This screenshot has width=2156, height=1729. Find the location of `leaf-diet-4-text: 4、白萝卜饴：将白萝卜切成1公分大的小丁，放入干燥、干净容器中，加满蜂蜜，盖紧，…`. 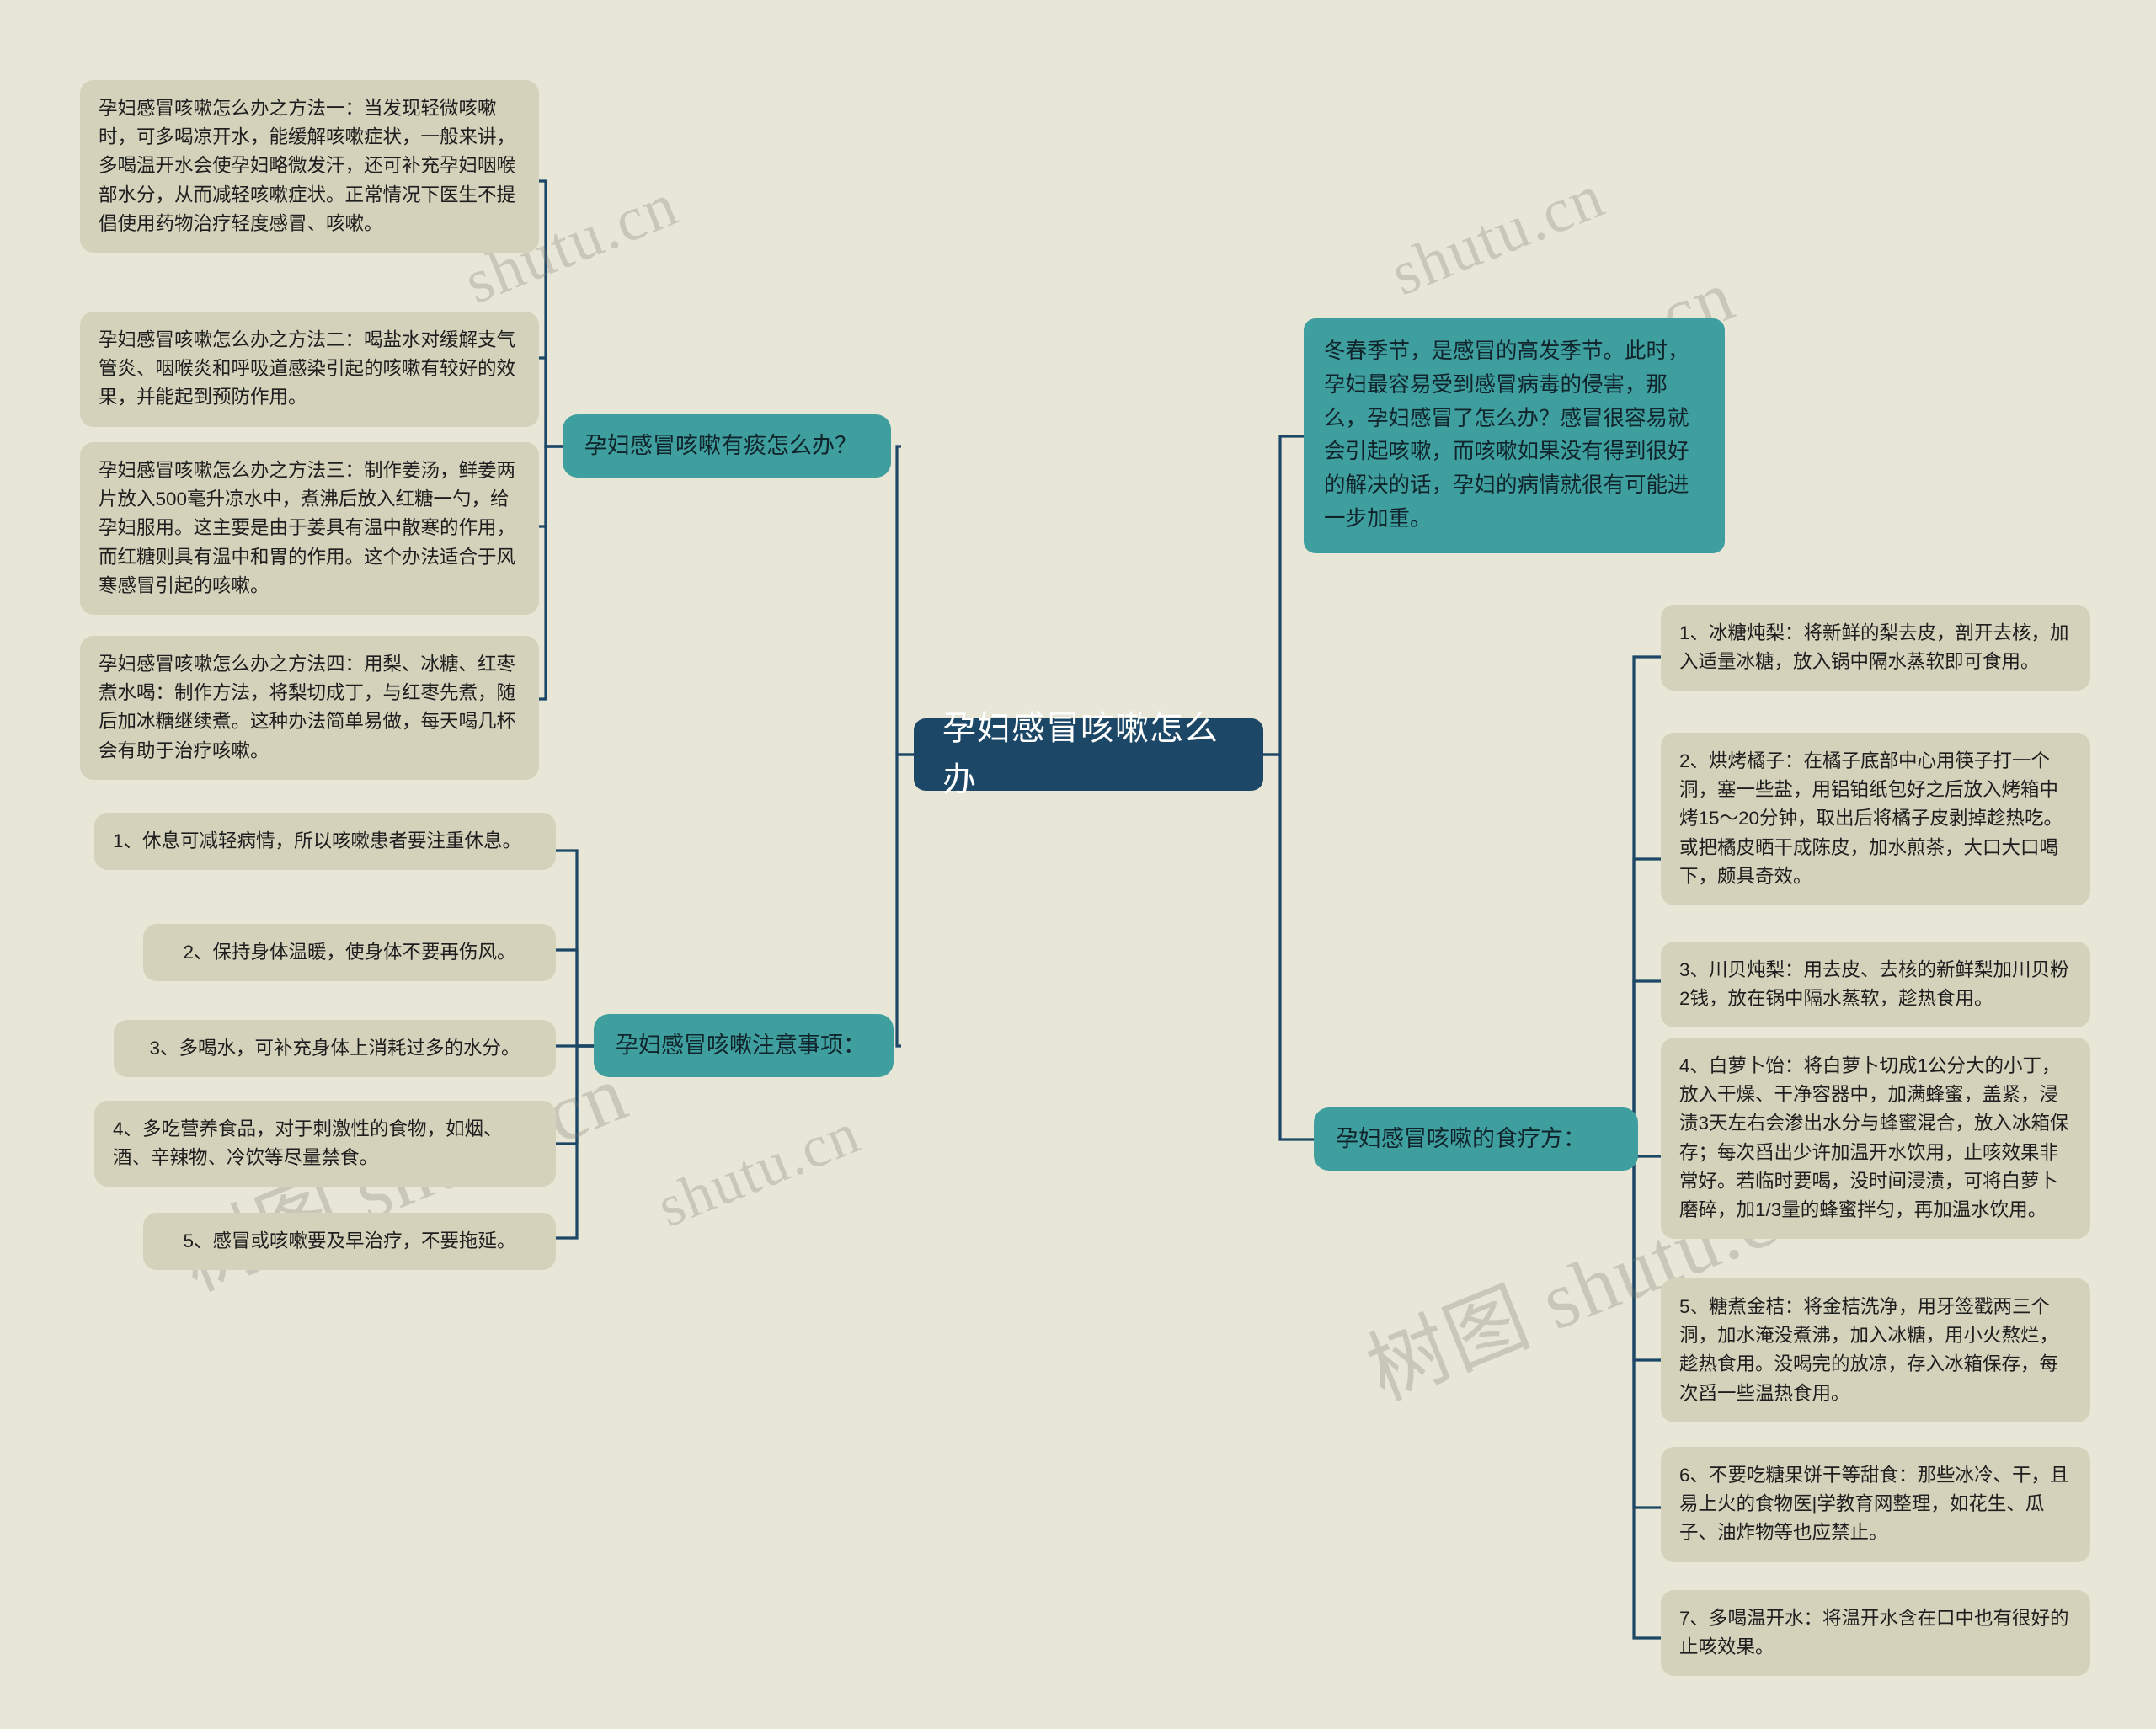

leaf-diet-4-text: 4、白萝卜饴：将白萝卜切成1公分大的小丁，放入干燥、干净容器中，加满蜂蜜，盖紧，… is located at coordinates (1874, 1137).